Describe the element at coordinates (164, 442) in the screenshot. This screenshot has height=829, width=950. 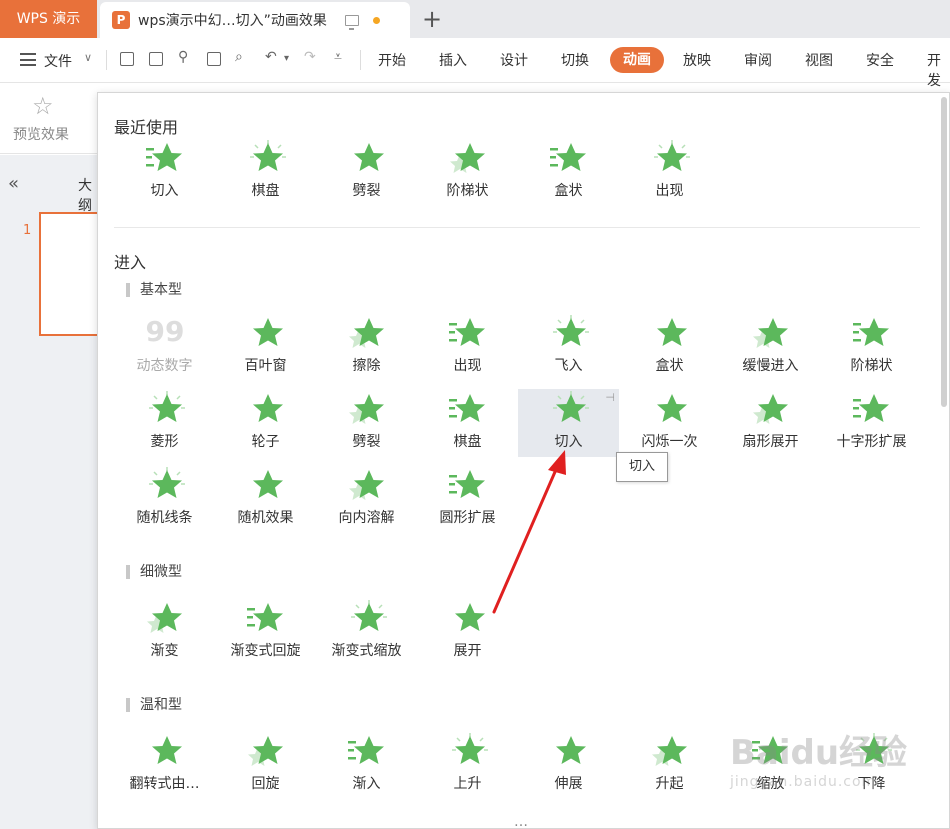
I see `basic-effect-label: 菱形` at that location.